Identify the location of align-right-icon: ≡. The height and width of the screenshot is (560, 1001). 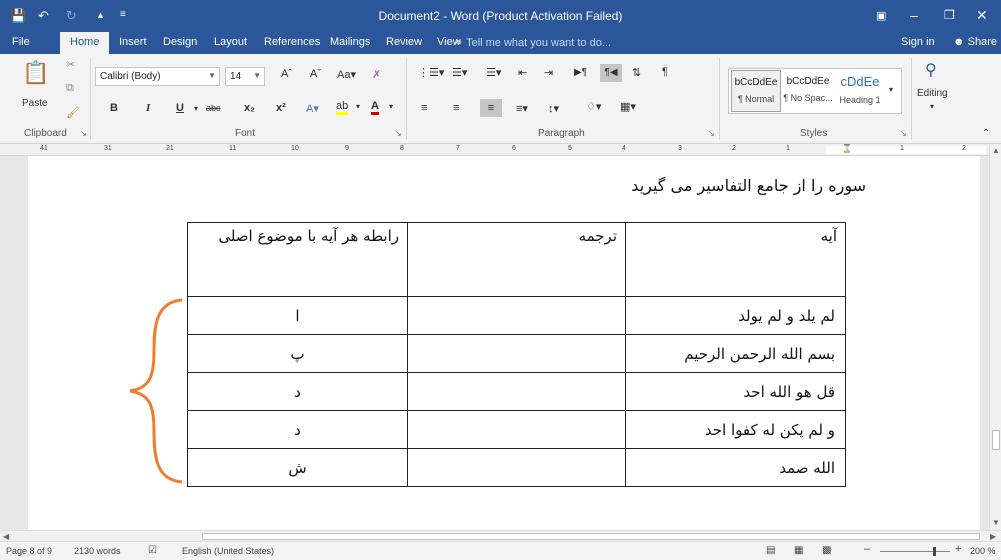
(491, 108).